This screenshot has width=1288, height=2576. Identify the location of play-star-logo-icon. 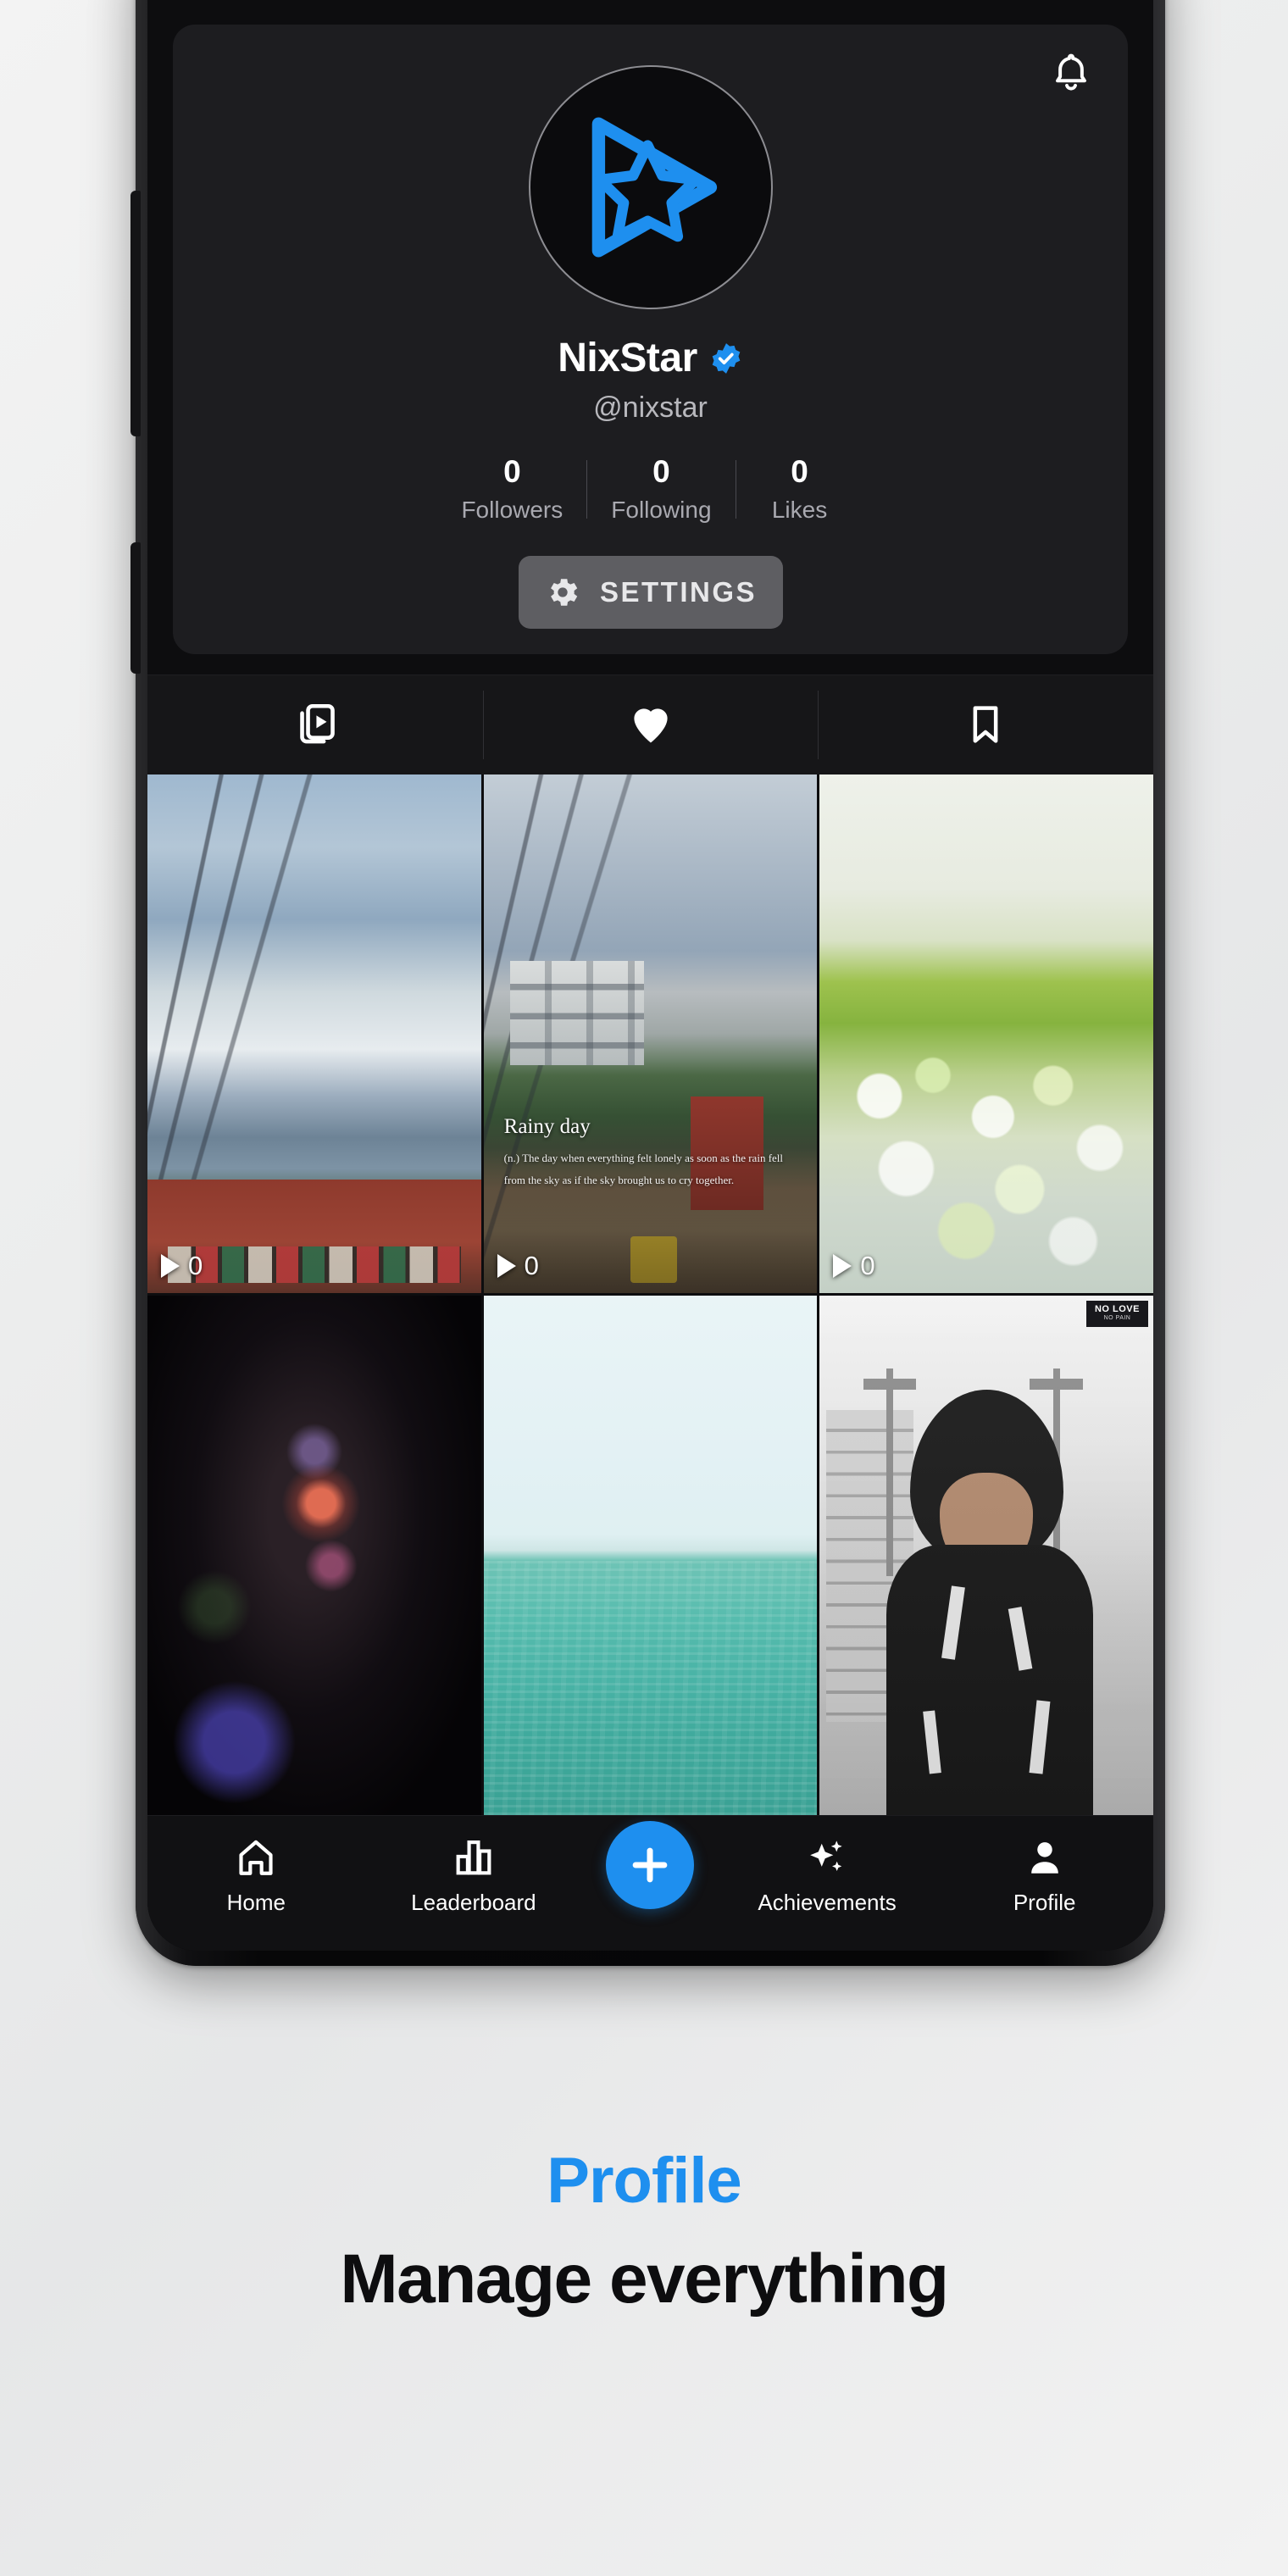
(654, 187).